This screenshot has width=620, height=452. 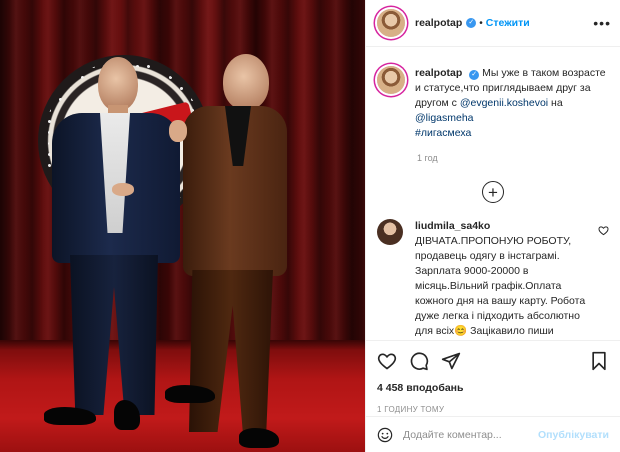 What do you see at coordinates (123, 189) in the screenshot?
I see `person-left-hand` at bounding box center [123, 189].